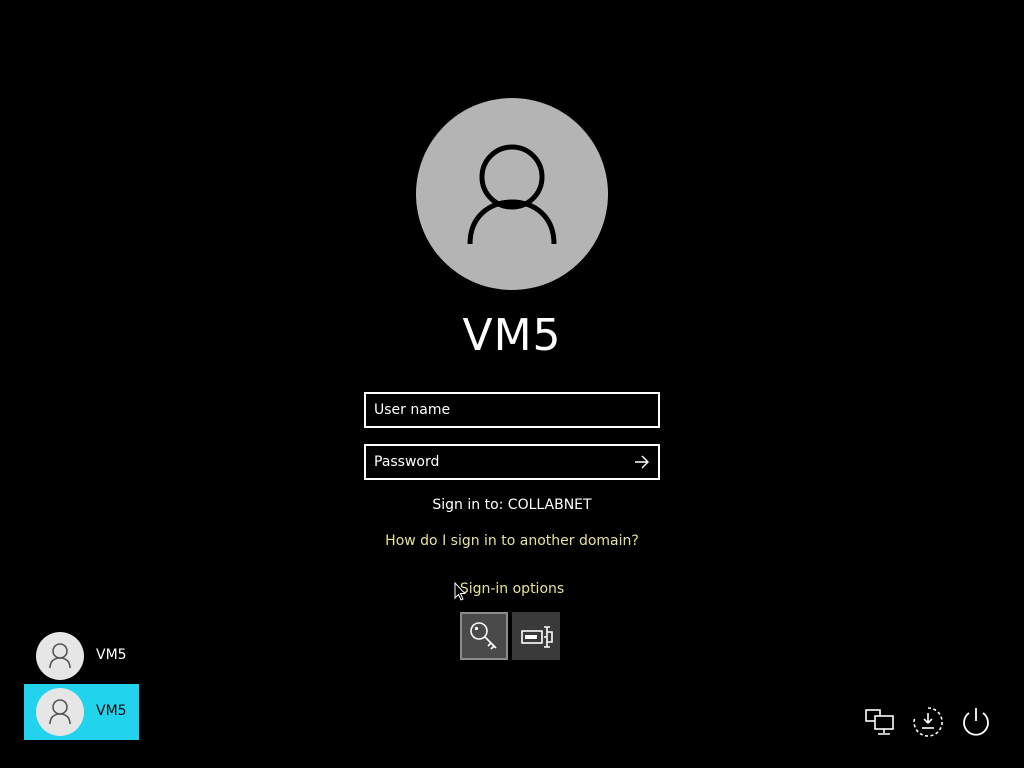  I want to click on username-field-box, so click(512, 410).